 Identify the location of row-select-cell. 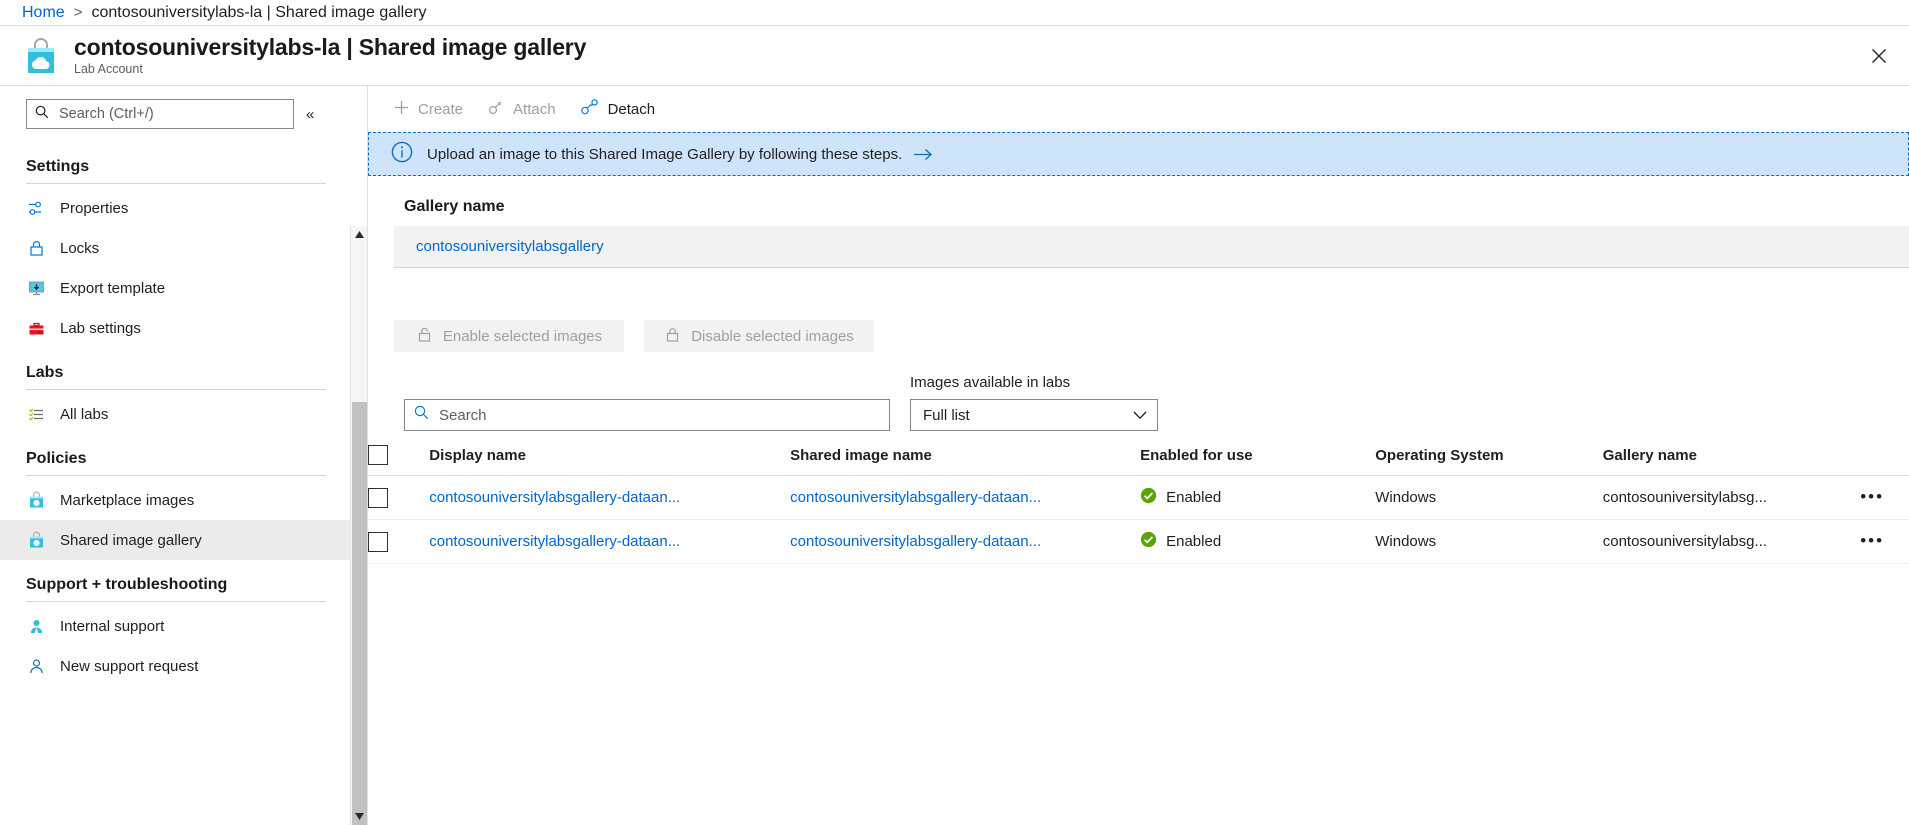
(399, 497).